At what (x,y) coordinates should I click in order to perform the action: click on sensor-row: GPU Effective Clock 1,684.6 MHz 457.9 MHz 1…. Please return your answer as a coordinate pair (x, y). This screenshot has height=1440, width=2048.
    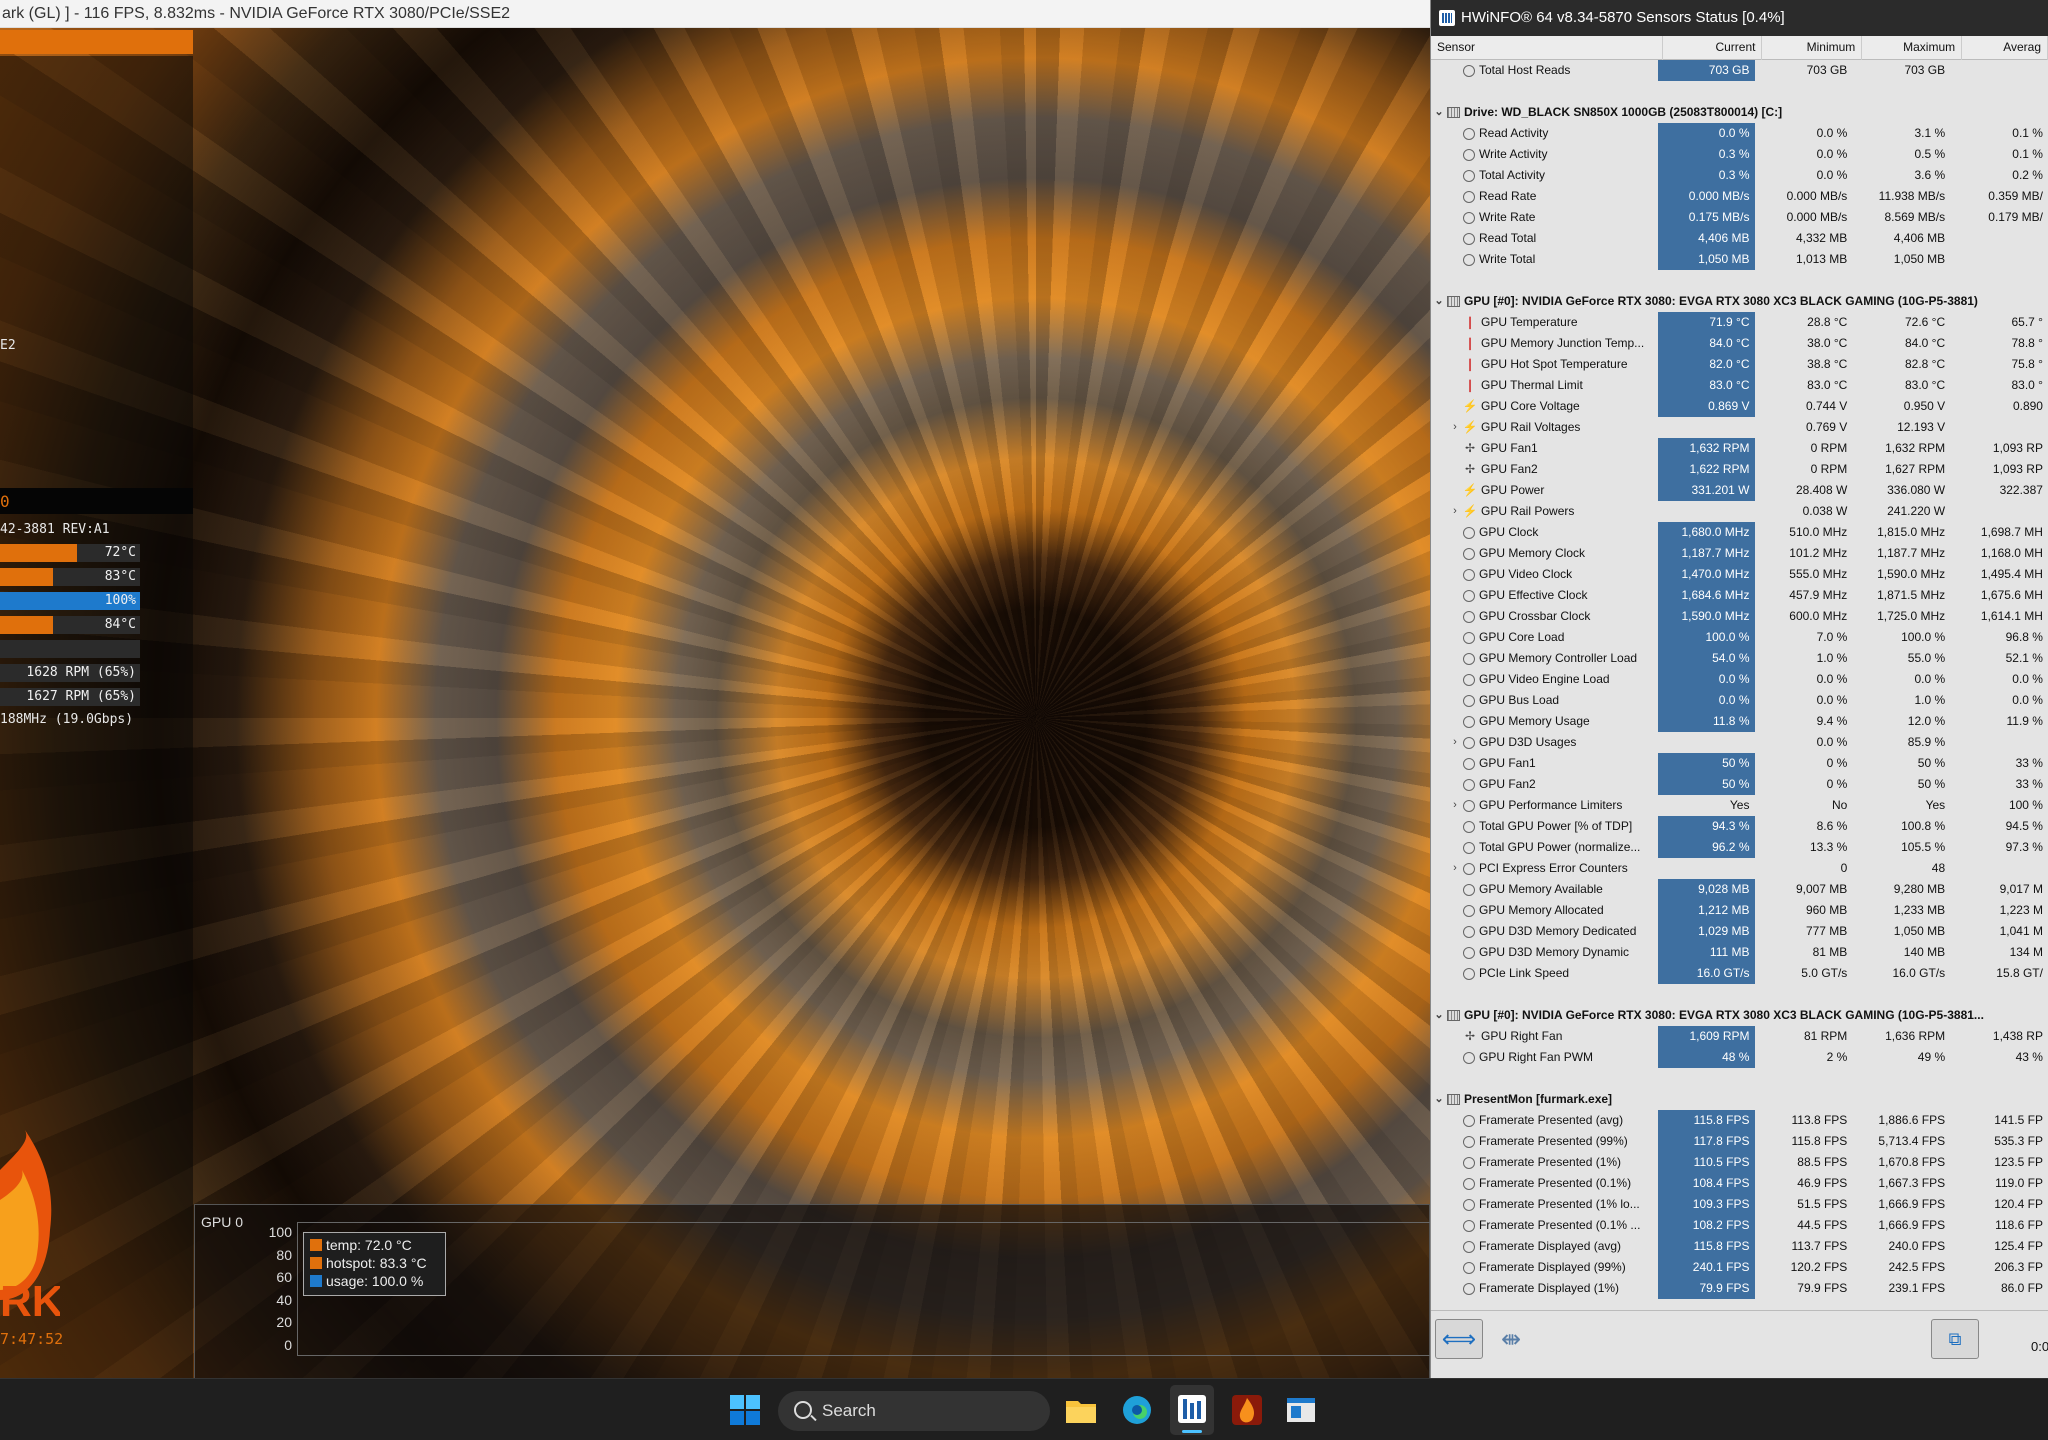
    Looking at the image, I should click on (1739, 595).